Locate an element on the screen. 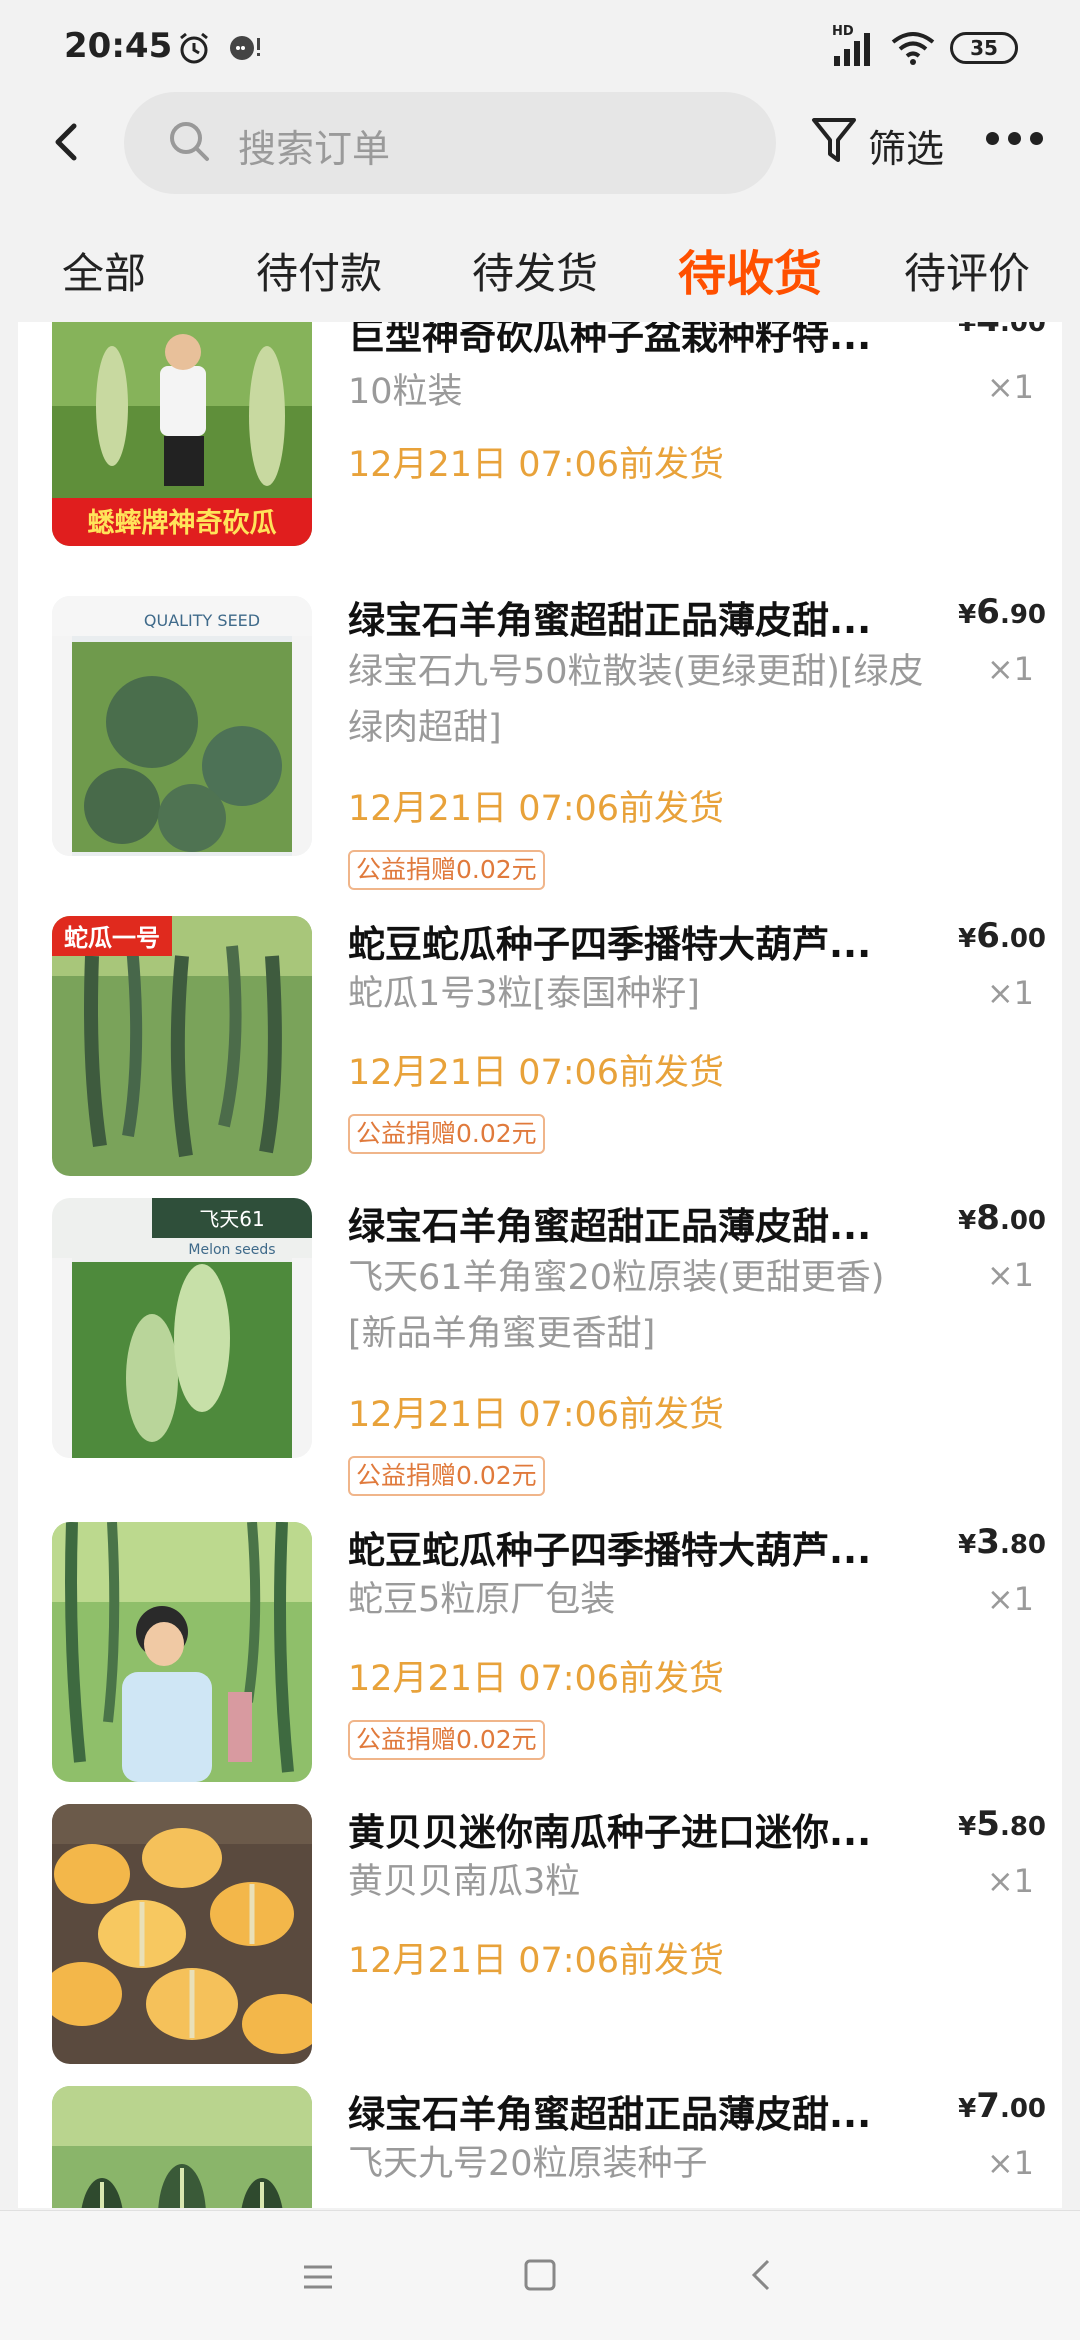  product-spec: 10粒装 is located at coordinates (405, 392).